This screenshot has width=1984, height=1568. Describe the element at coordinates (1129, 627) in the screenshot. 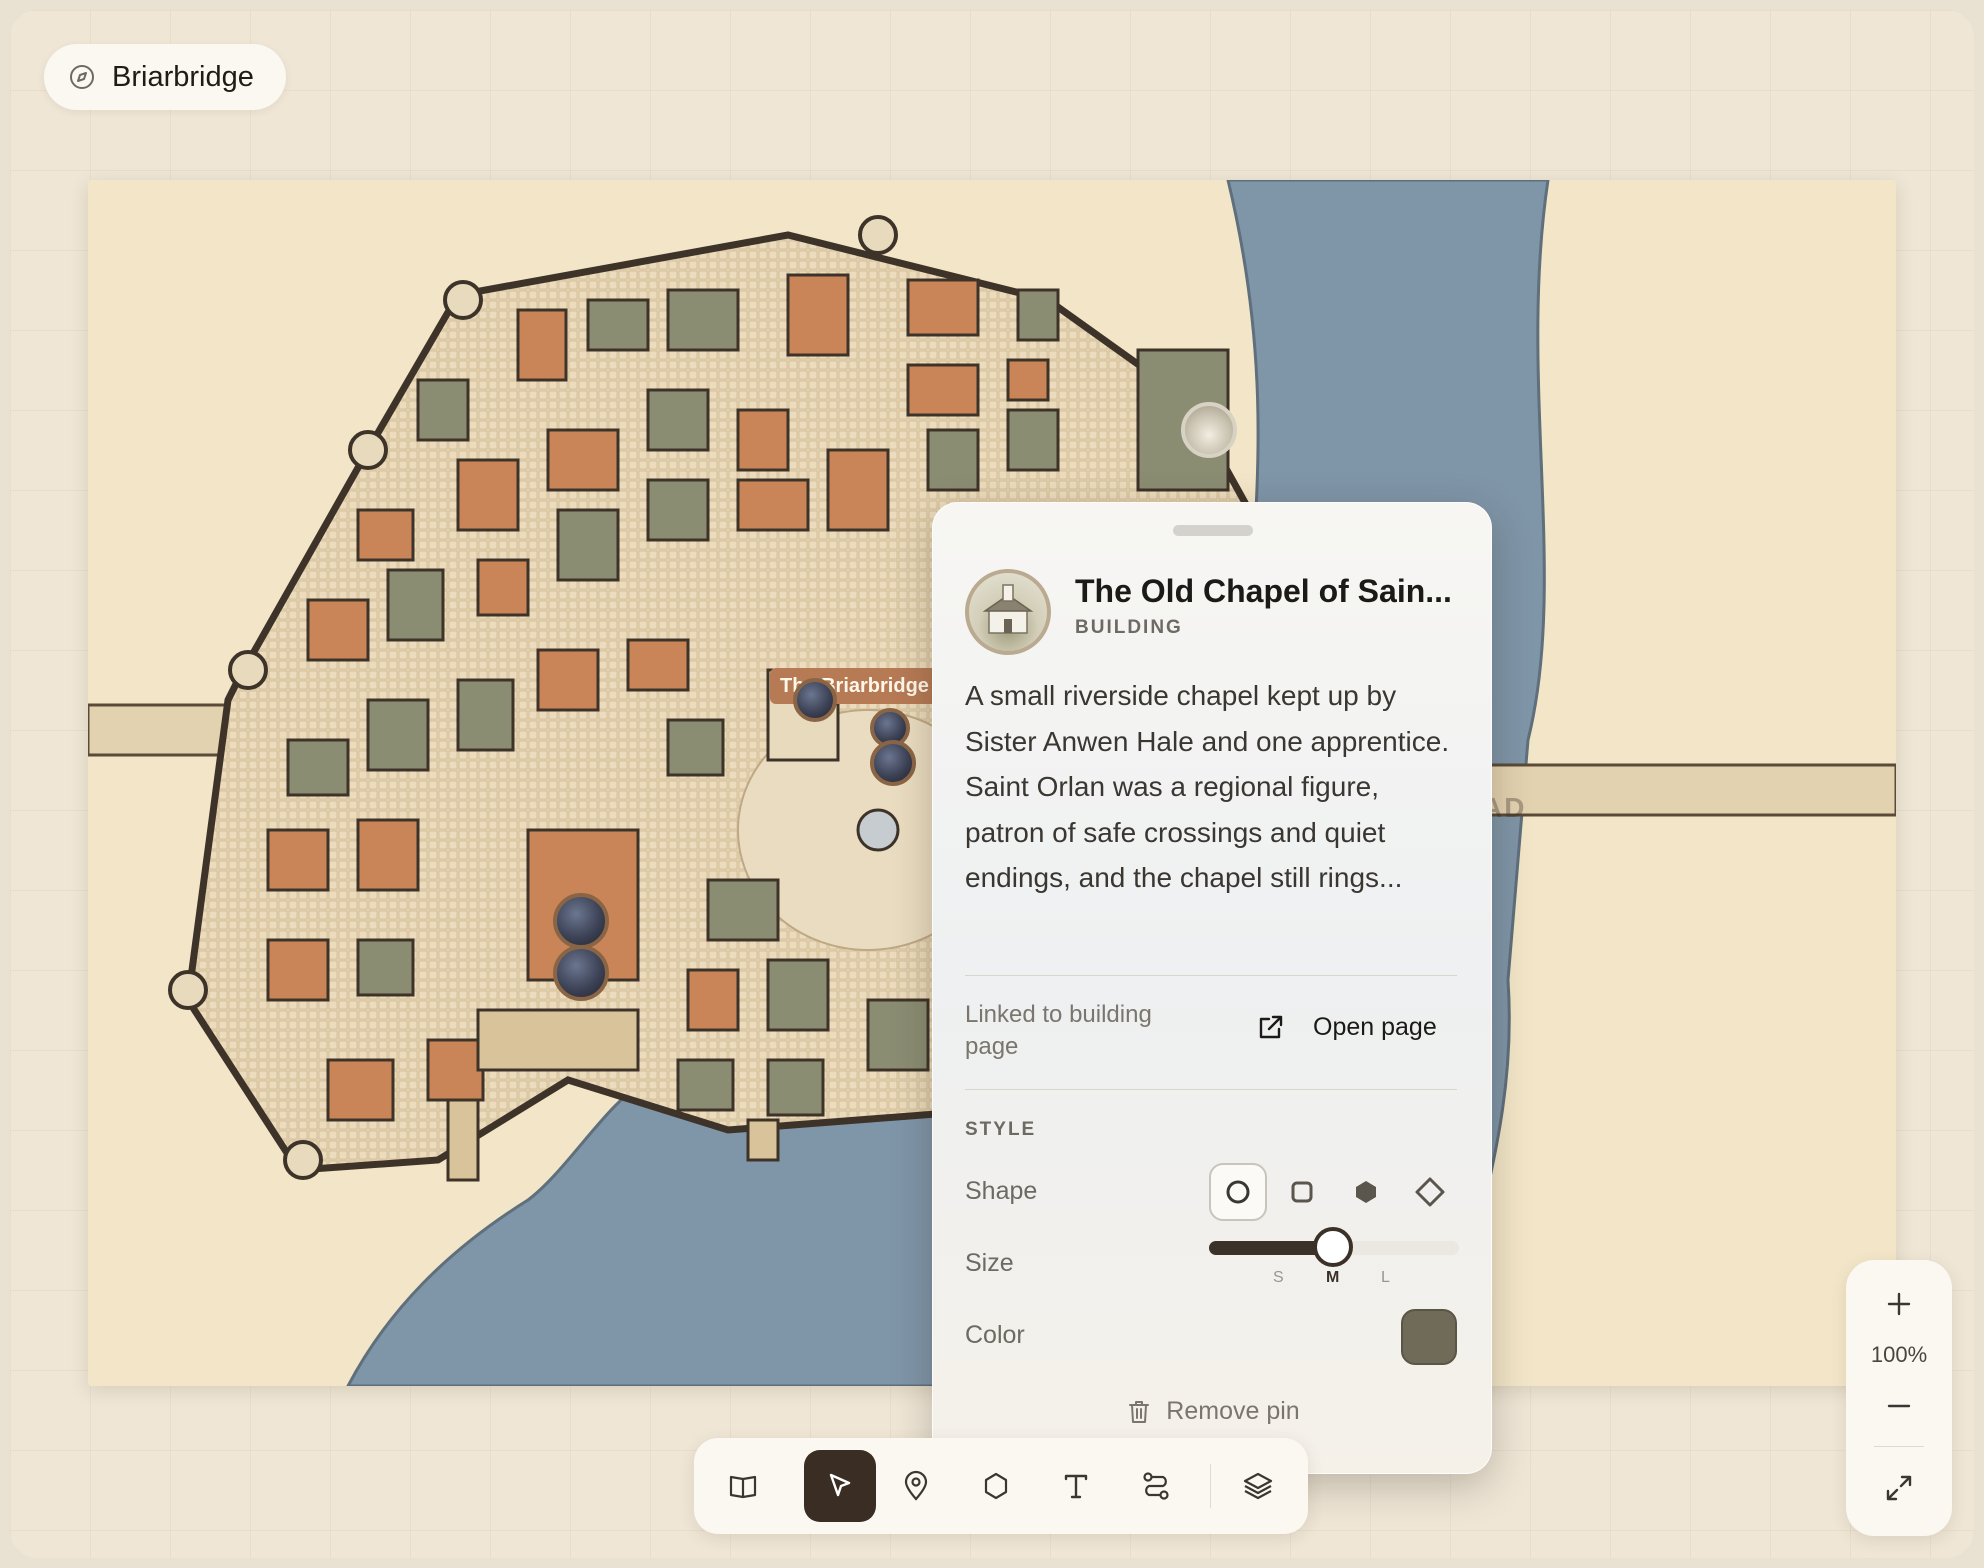

I see `pin-type-label: BUILDING` at that location.